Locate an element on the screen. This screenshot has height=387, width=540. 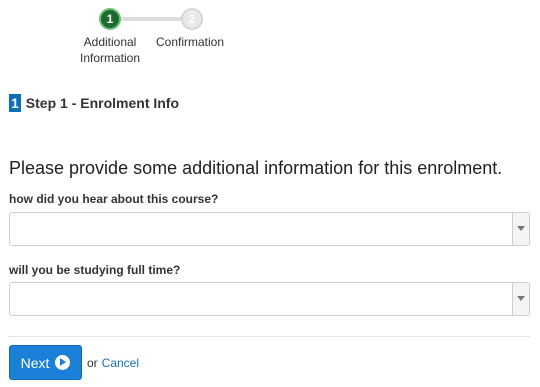
next-button: Next is located at coordinates (45, 362).